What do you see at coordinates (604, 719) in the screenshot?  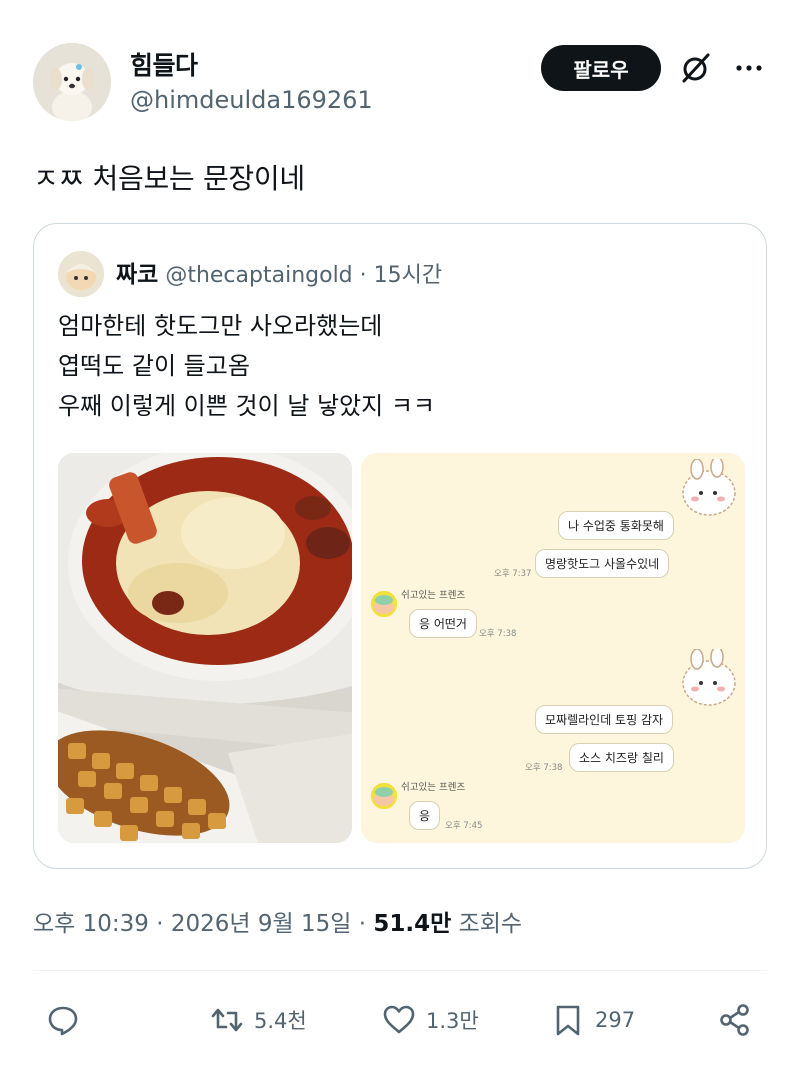 I see `chat-bubble-sent: 모짜렐라인데 토핑 감자` at bounding box center [604, 719].